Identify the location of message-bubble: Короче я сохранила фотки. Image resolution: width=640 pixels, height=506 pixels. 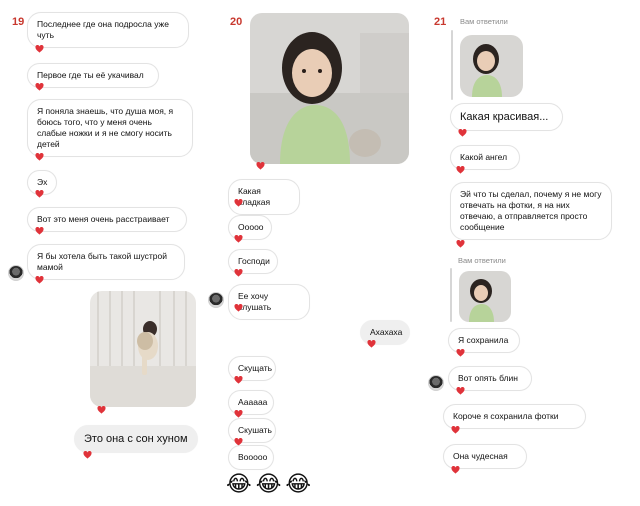
(514, 416).